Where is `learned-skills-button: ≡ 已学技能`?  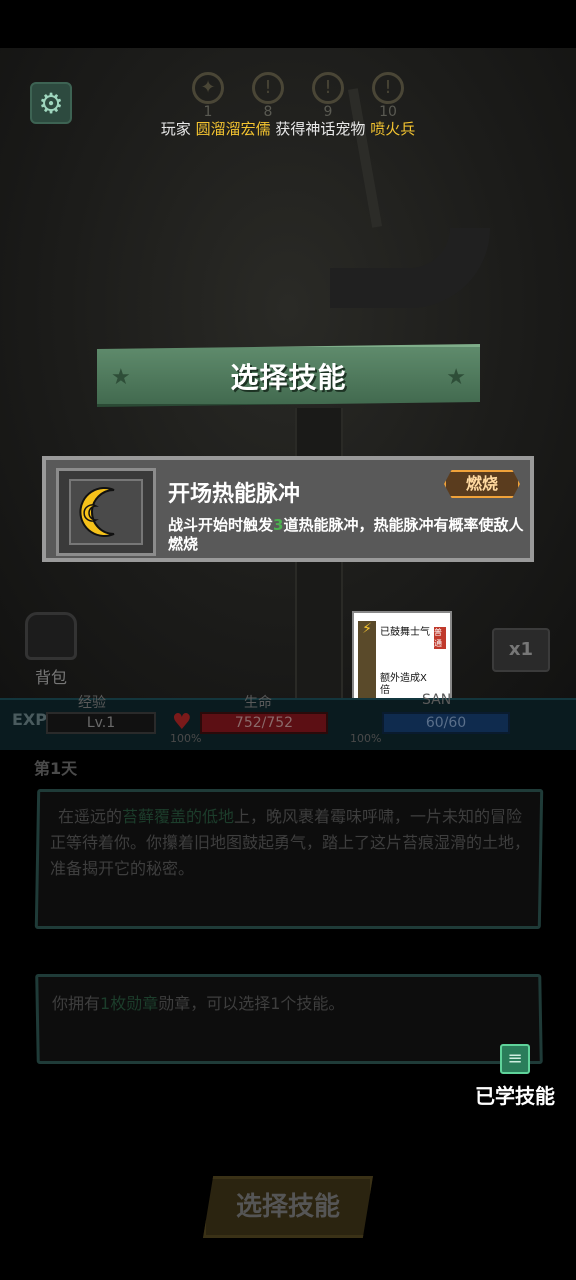
learned-skills-button: ≡ 已学技能 is located at coordinates (515, 1076).